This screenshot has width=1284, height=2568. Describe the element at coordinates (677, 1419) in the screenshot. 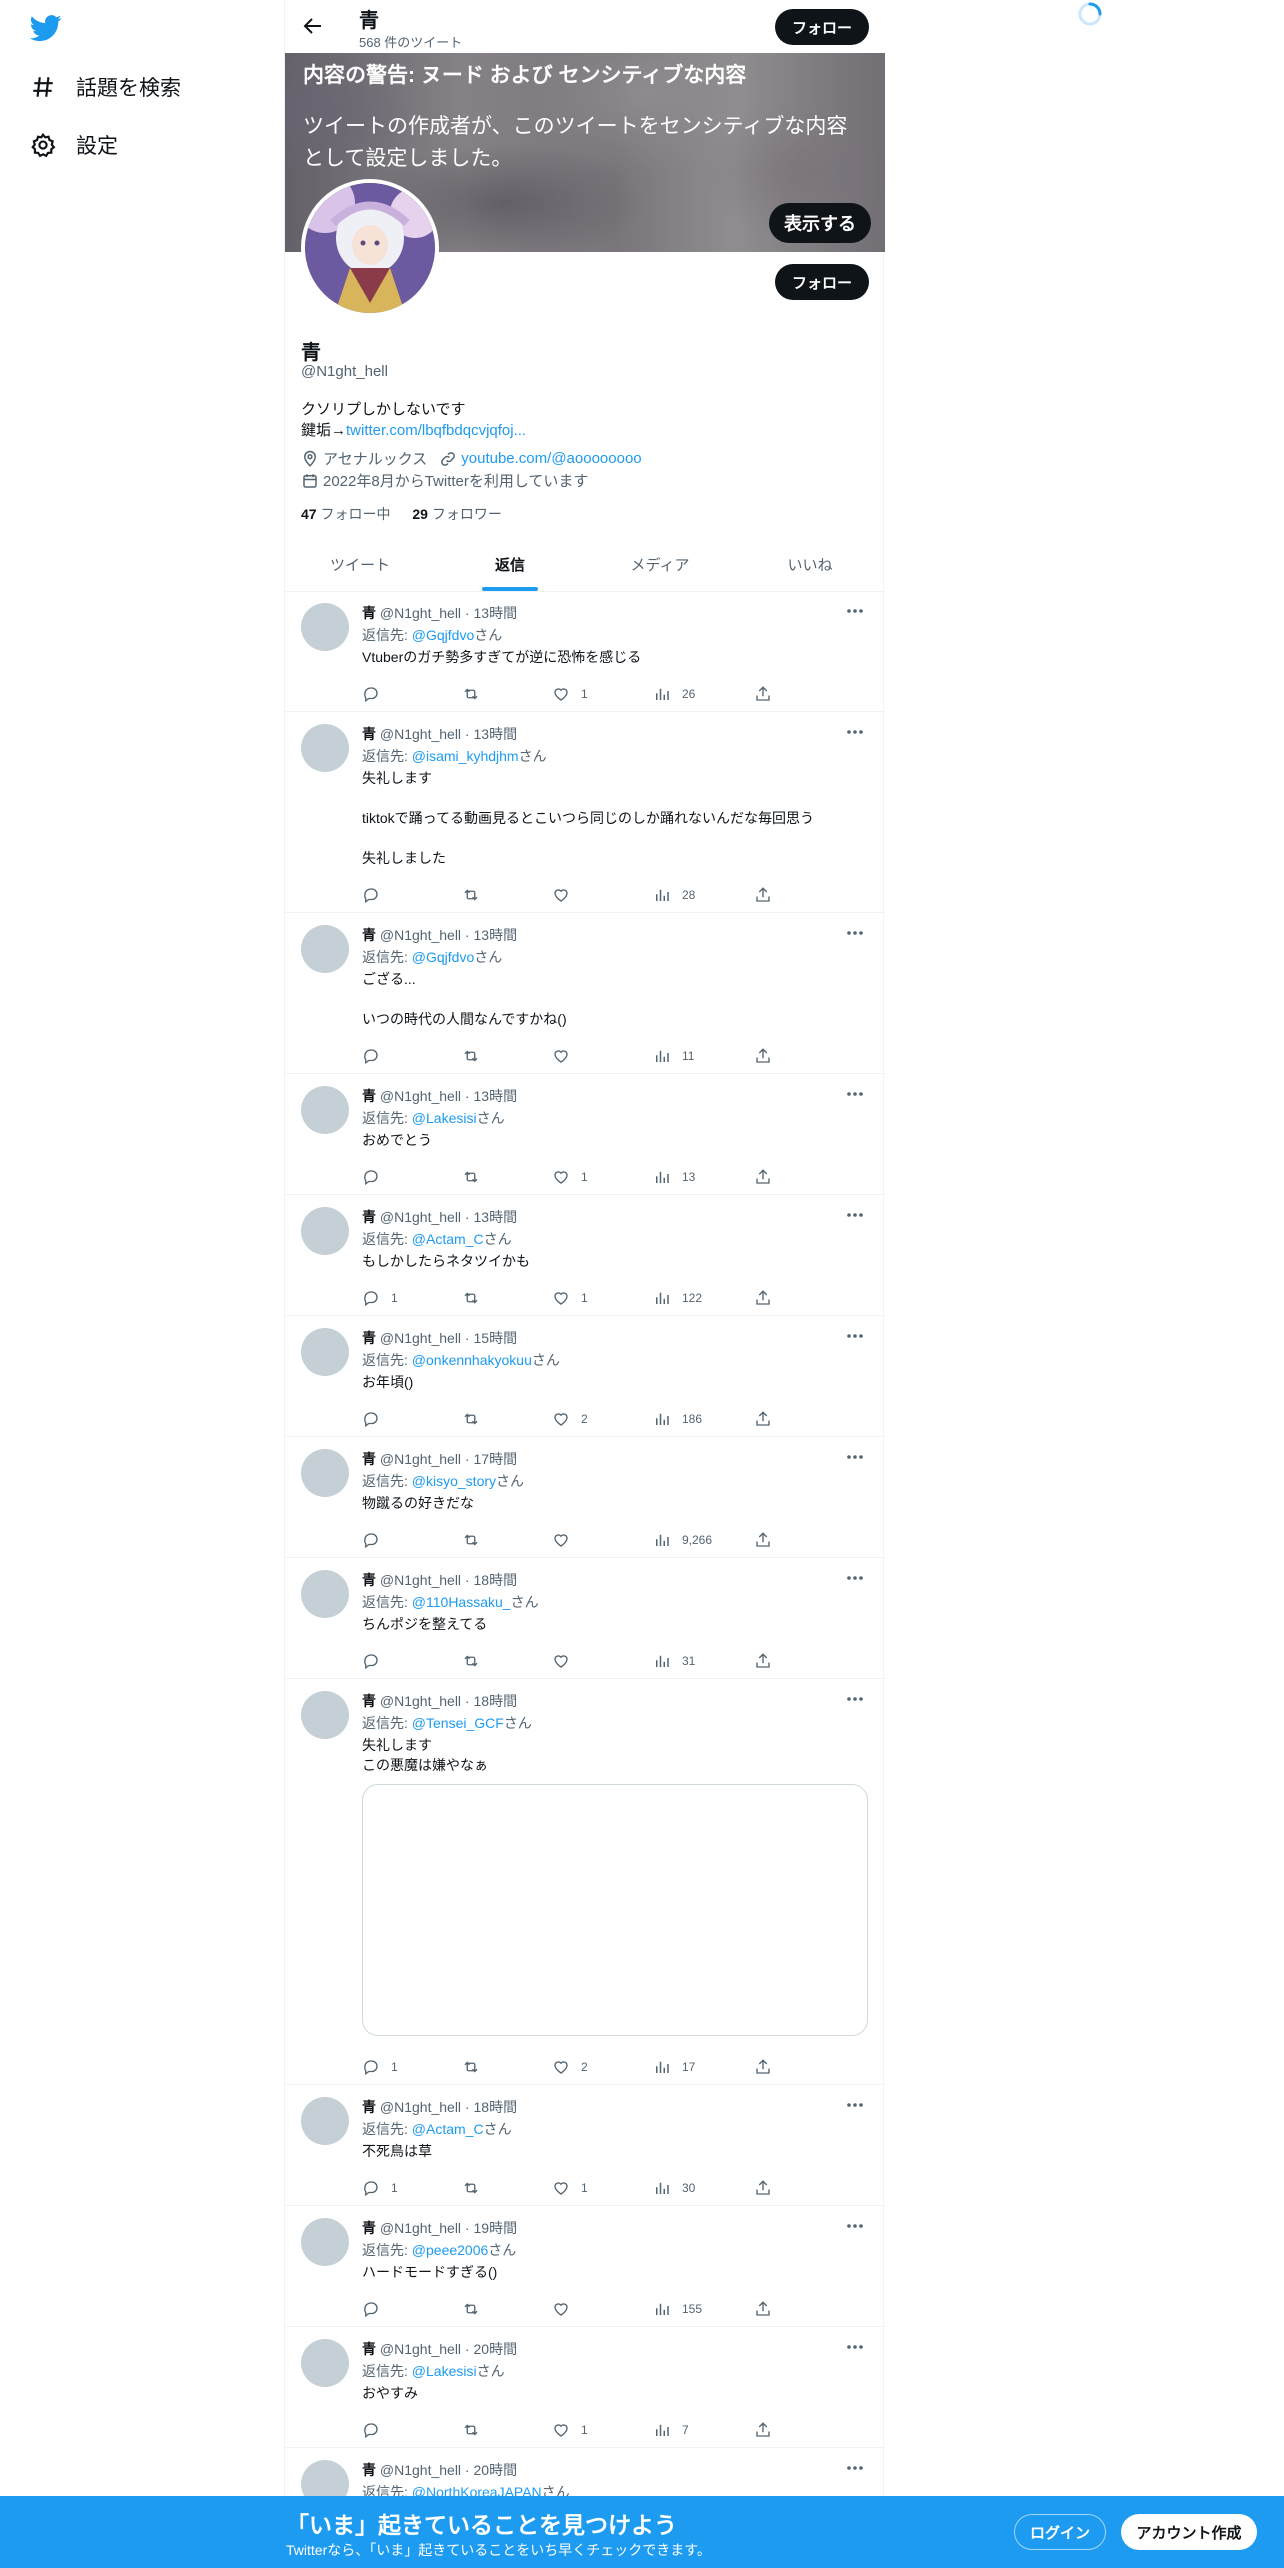

I see `views-button: 186` at that location.